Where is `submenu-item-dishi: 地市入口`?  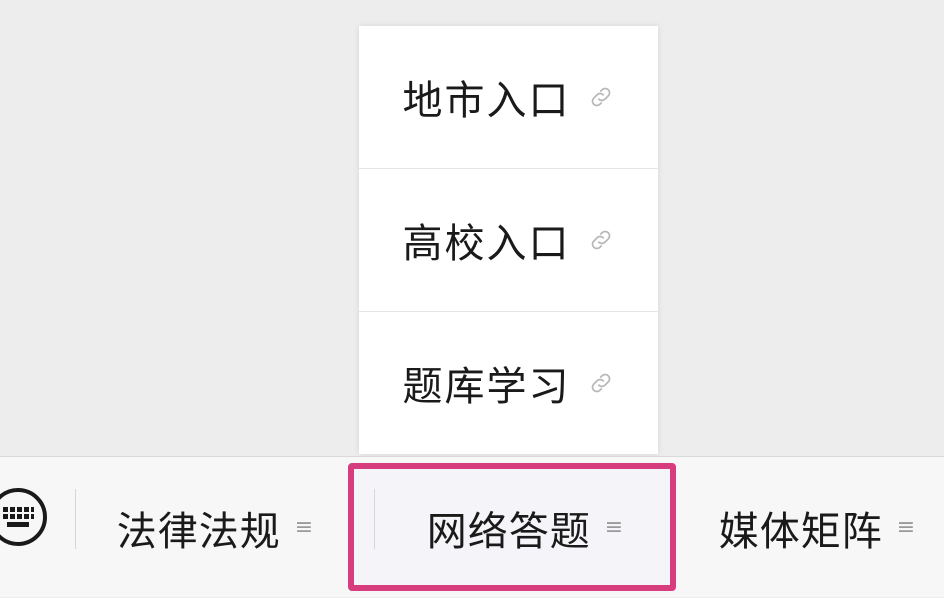 submenu-item-dishi: 地市入口 is located at coordinates (508, 97).